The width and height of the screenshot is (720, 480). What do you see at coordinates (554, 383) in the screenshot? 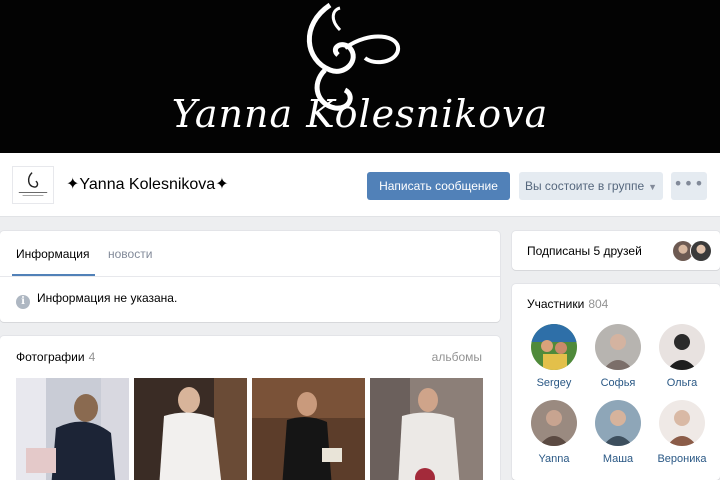
I see `member-name: Sergey` at bounding box center [554, 383].